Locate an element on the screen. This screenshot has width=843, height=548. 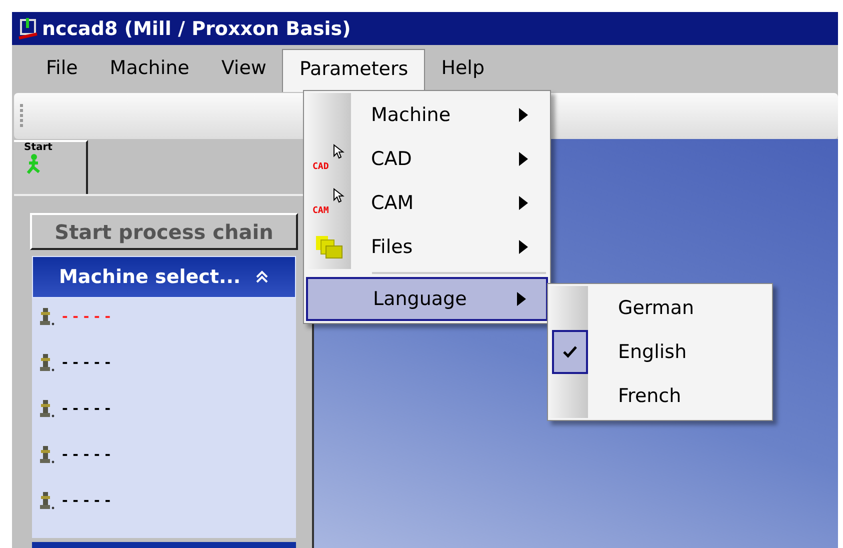
app-icon is located at coordinates (28, 29).